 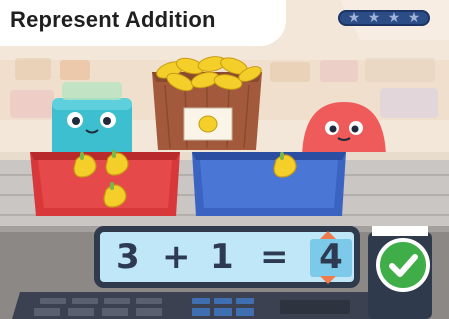 I want to click on equation-panel: 3 + 1 = 4, so click(x=227, y=257).